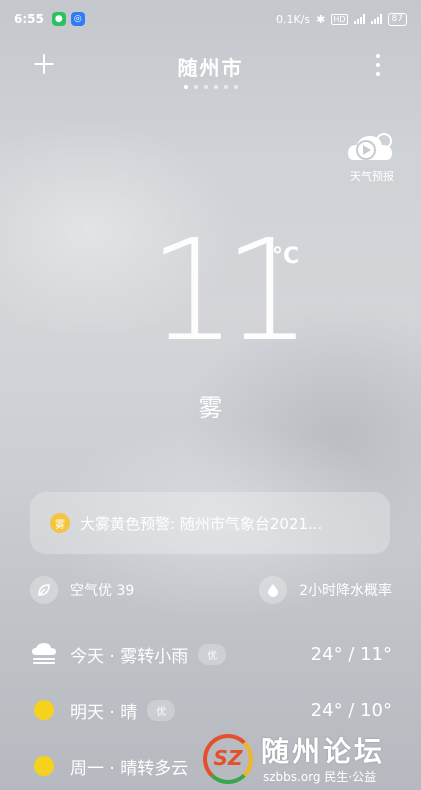  What do you see at coordinates (370, 146) in the screenshot?
I see `play-cloud-icon` at bounding box center [370, 146].